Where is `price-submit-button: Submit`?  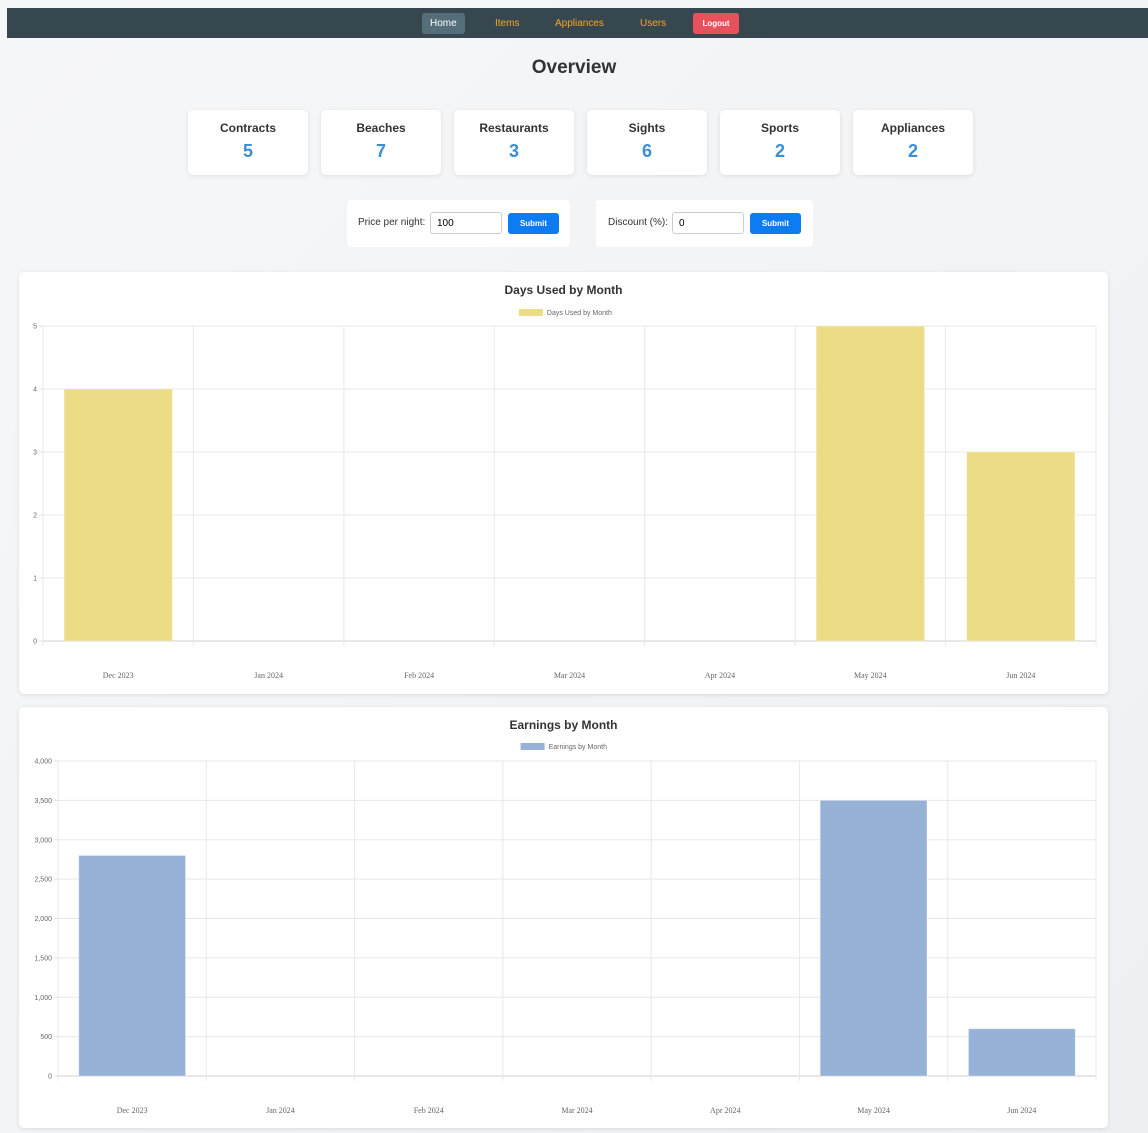 price-submit-button: Submit is located at coordinates (533, 223).